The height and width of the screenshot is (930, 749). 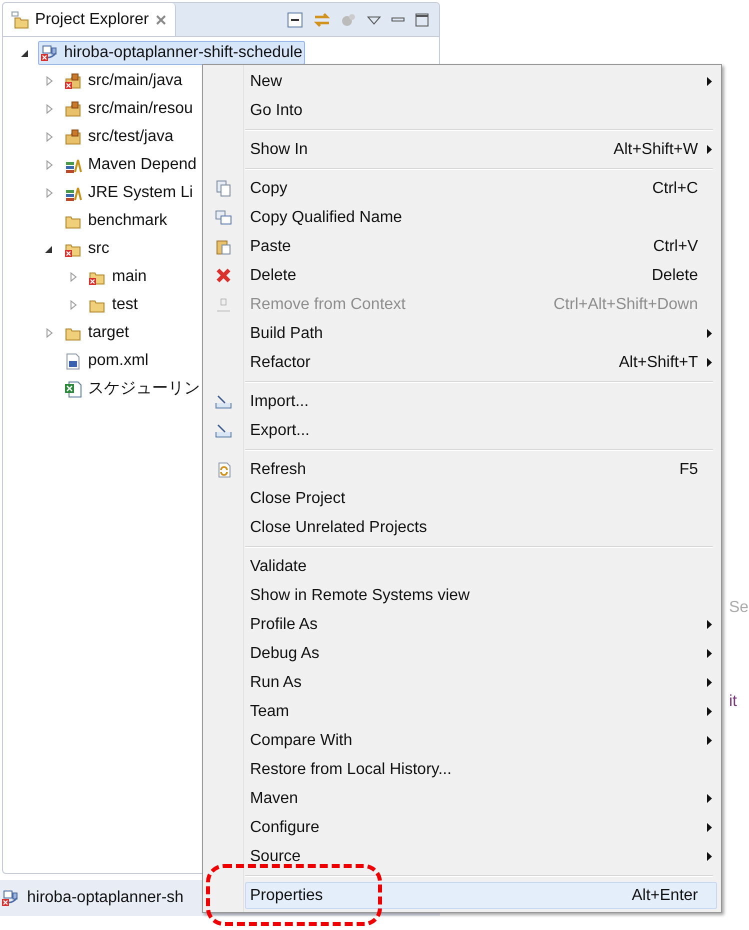 What do you see at coordinates (481, 527) in the screenshot?
I see `menu-item: Close Unrelated Projects` at bounding box center [481, 527].